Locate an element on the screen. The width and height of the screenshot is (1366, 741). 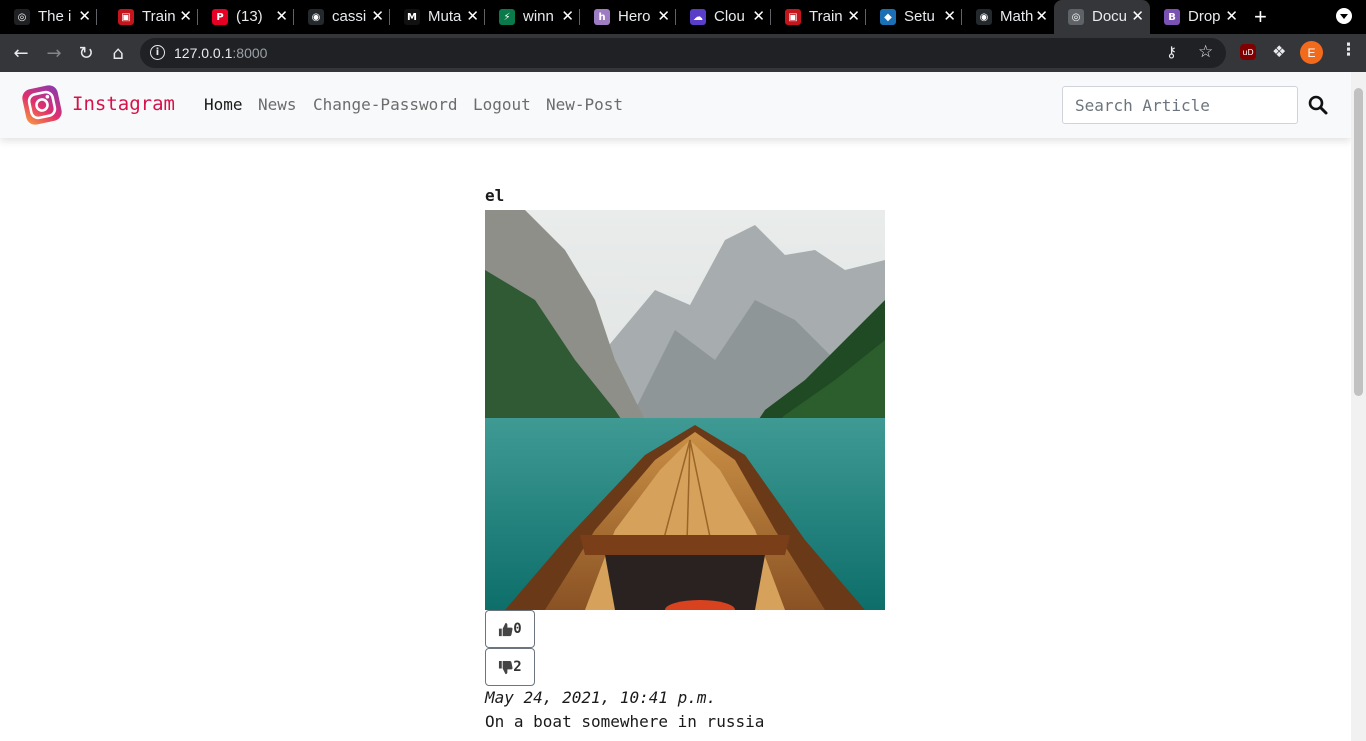
ublock-icon: uD is located at coordinates (1248, 52).